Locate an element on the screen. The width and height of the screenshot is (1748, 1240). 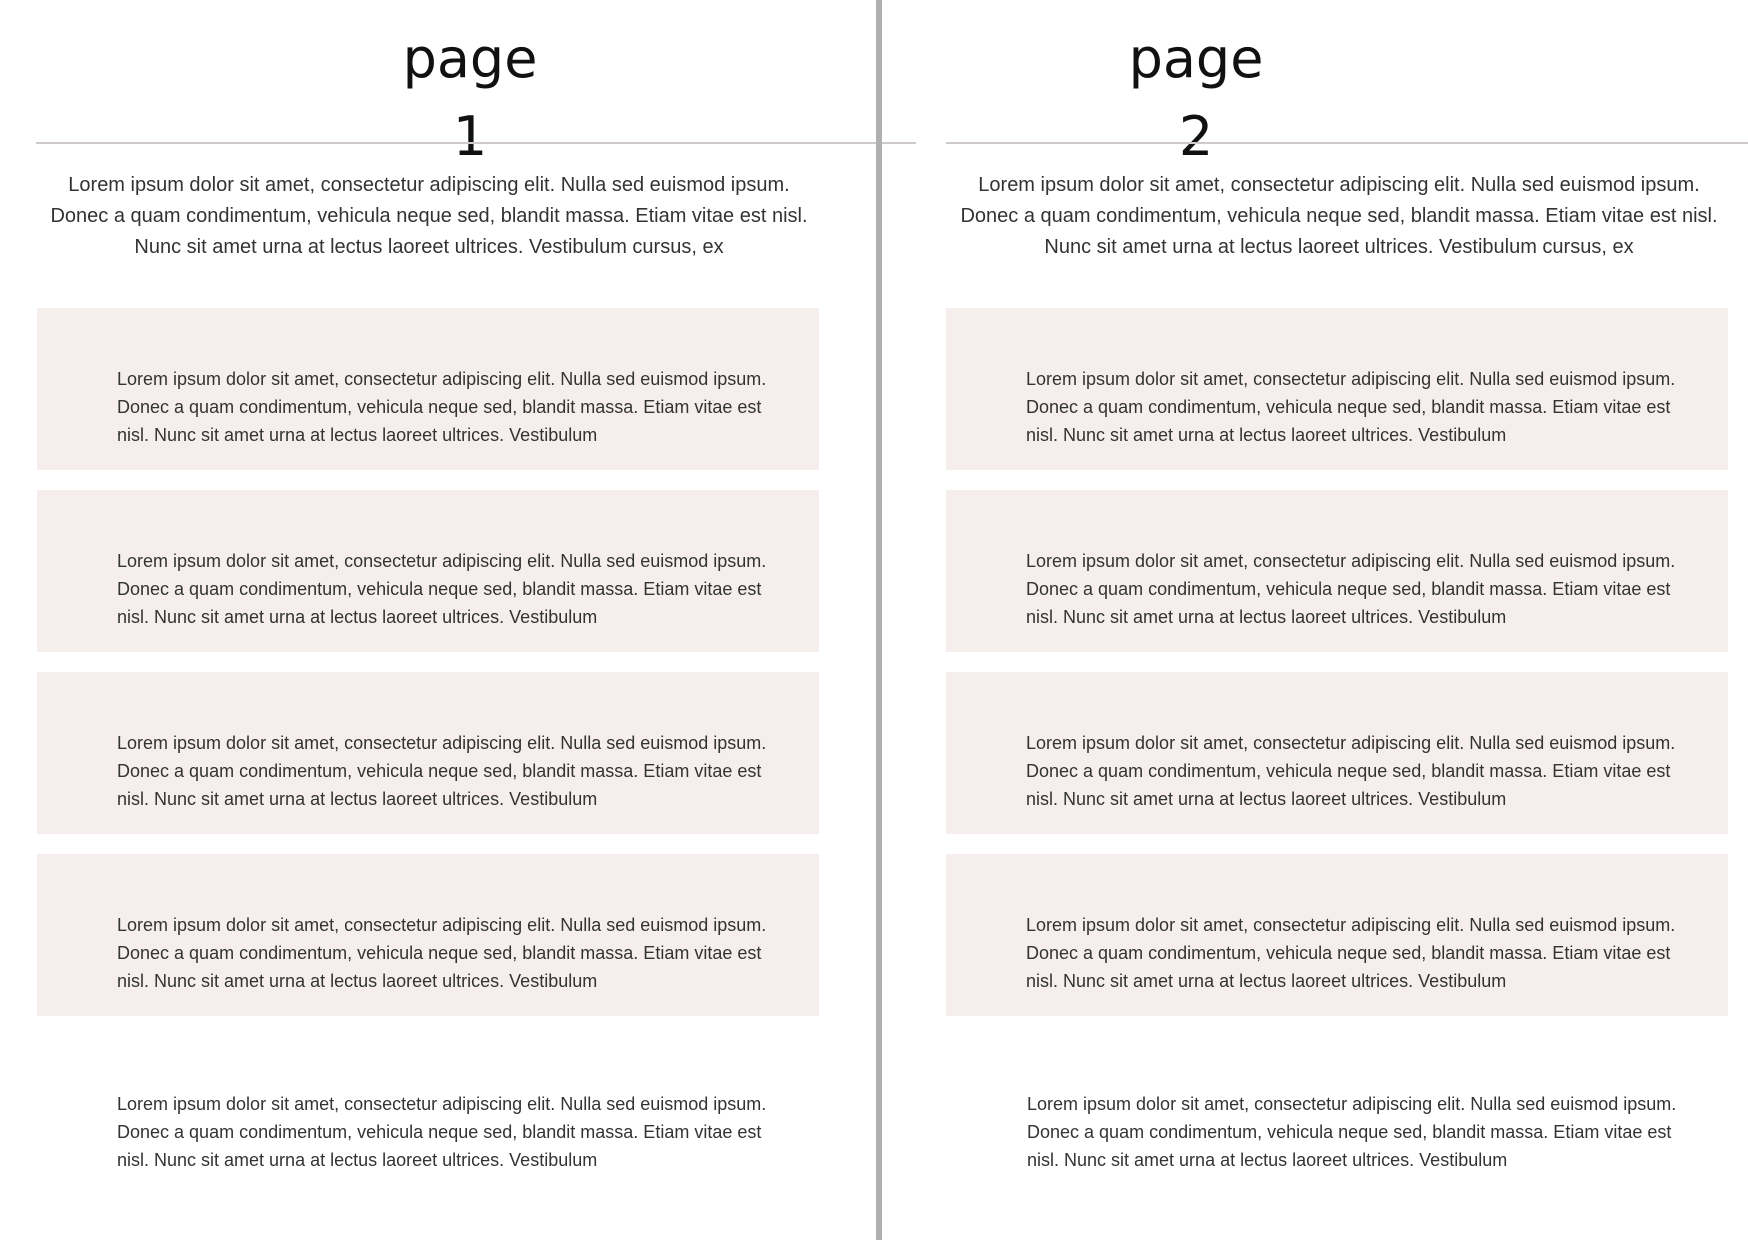
page-title: page 1 is located at coordinates (470, 97).